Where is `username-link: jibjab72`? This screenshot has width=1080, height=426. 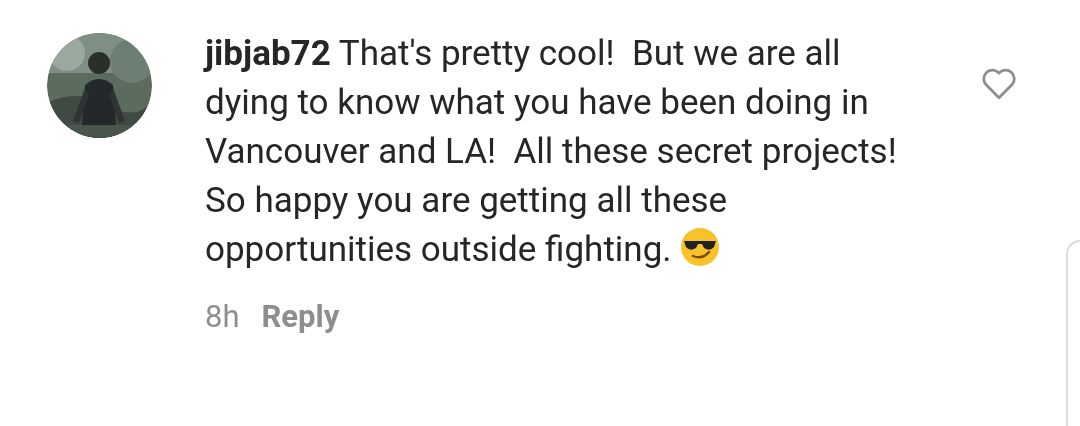 username-link: jibjab72 is located at coordinates (268, 53).